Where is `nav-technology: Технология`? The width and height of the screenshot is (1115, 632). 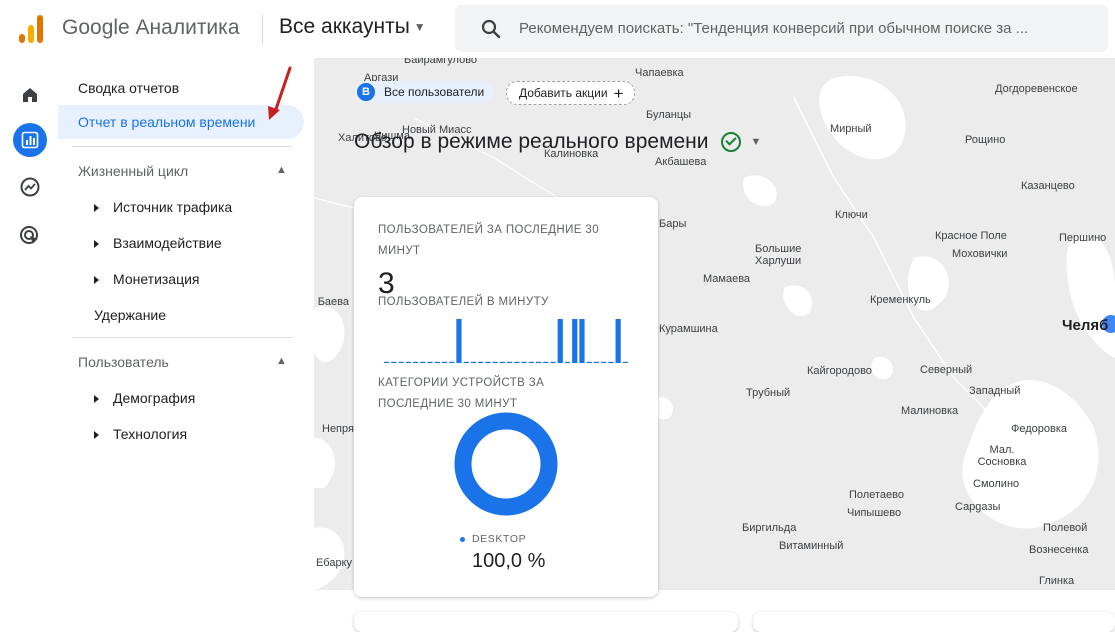
nav-technology: Технология is located at coordinates (140, 434).